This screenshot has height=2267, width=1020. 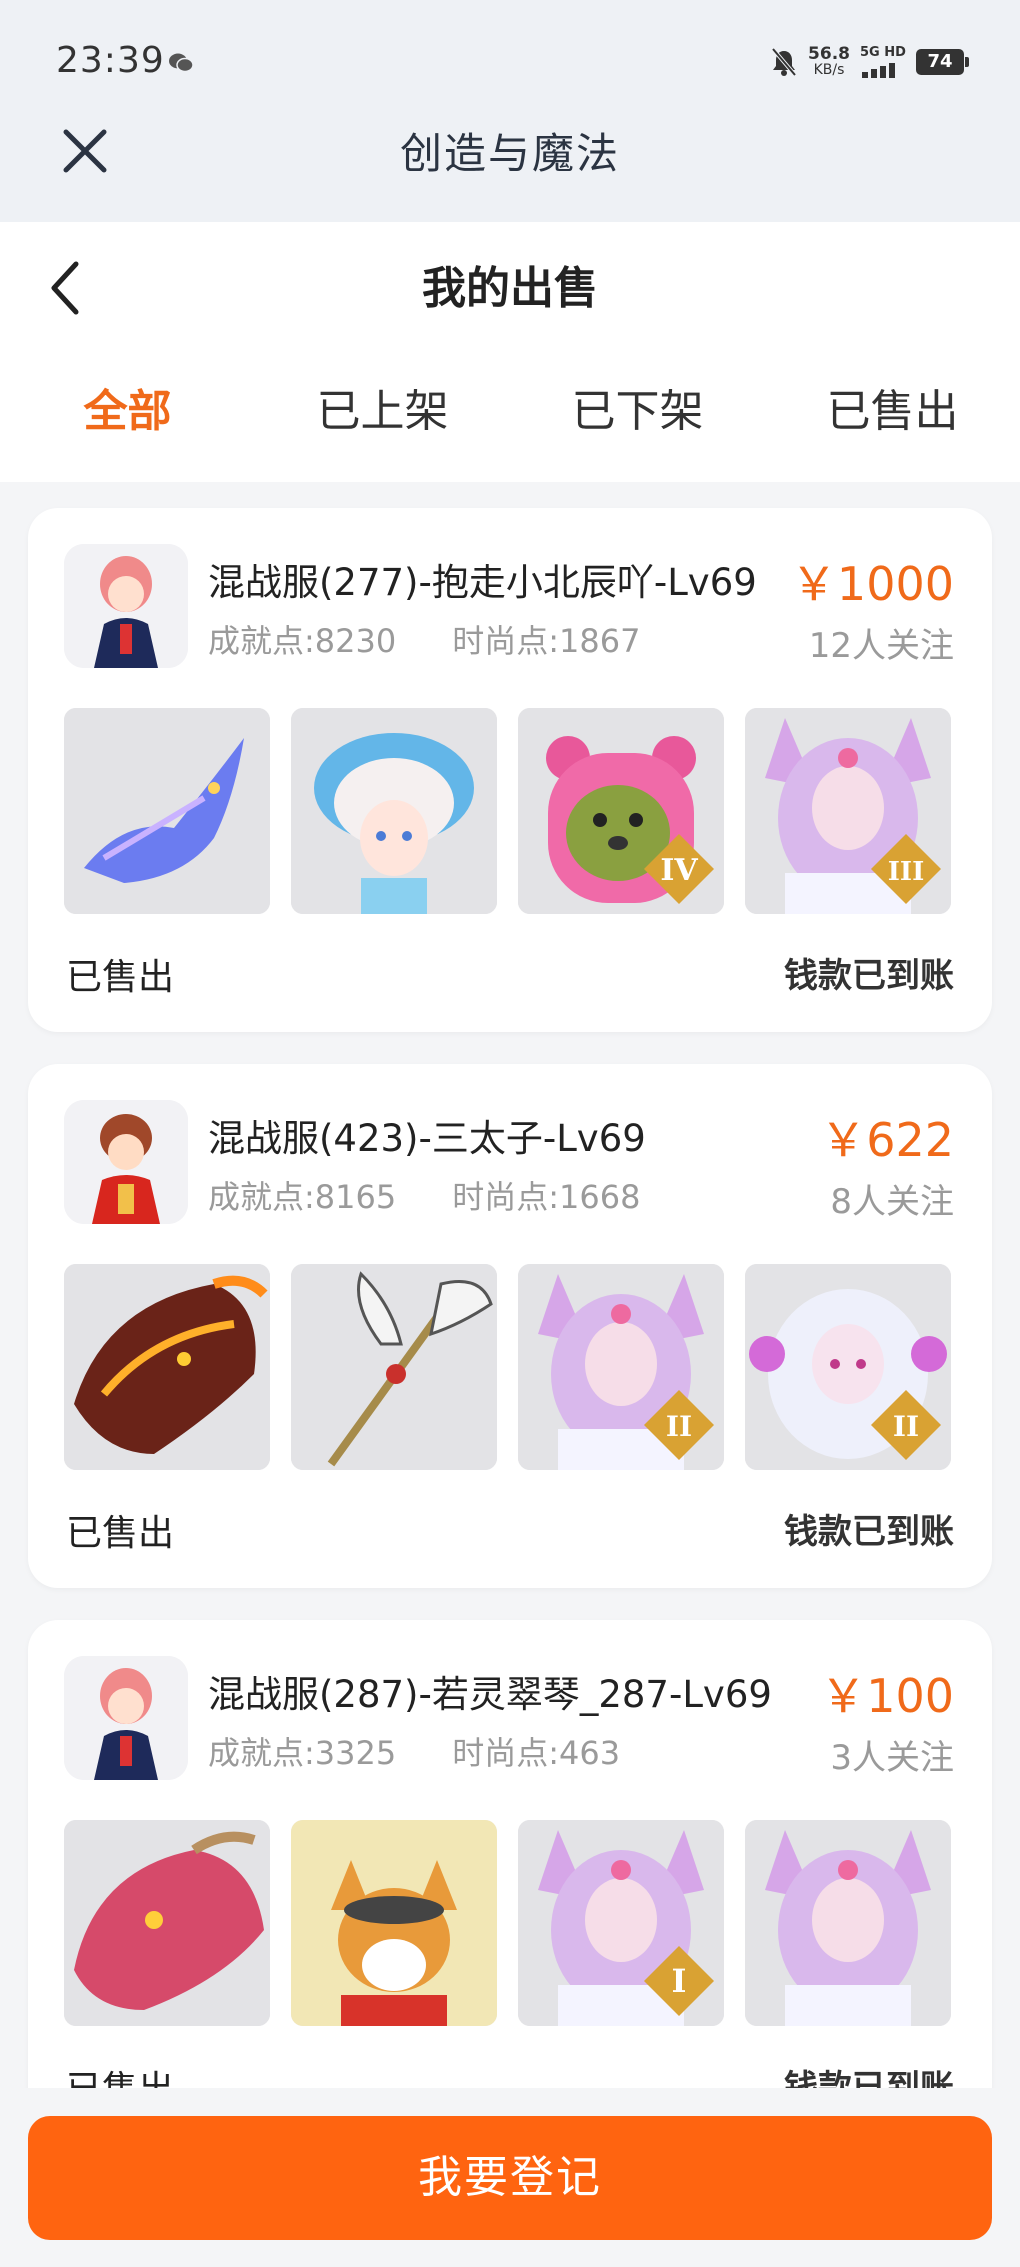 I want to click on network-status: 5G HD, so click(x=883, y=62).